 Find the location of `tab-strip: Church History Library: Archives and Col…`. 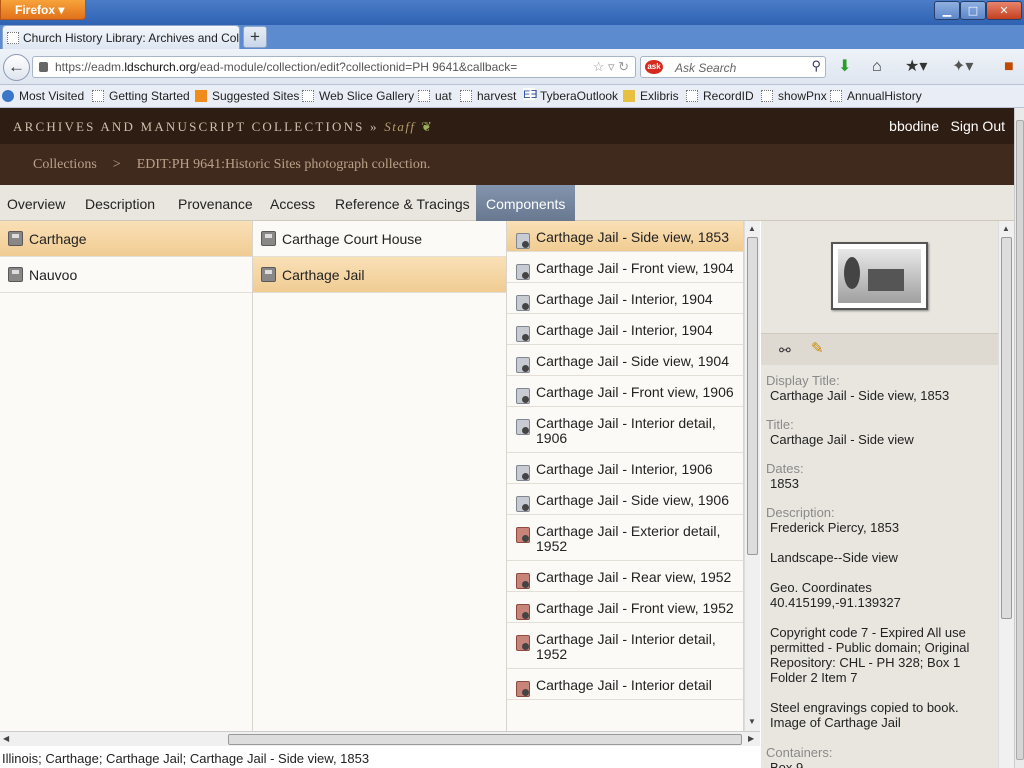

tab-strip: Church History Library: Archives and Col… is located at coordinates (512, 37).